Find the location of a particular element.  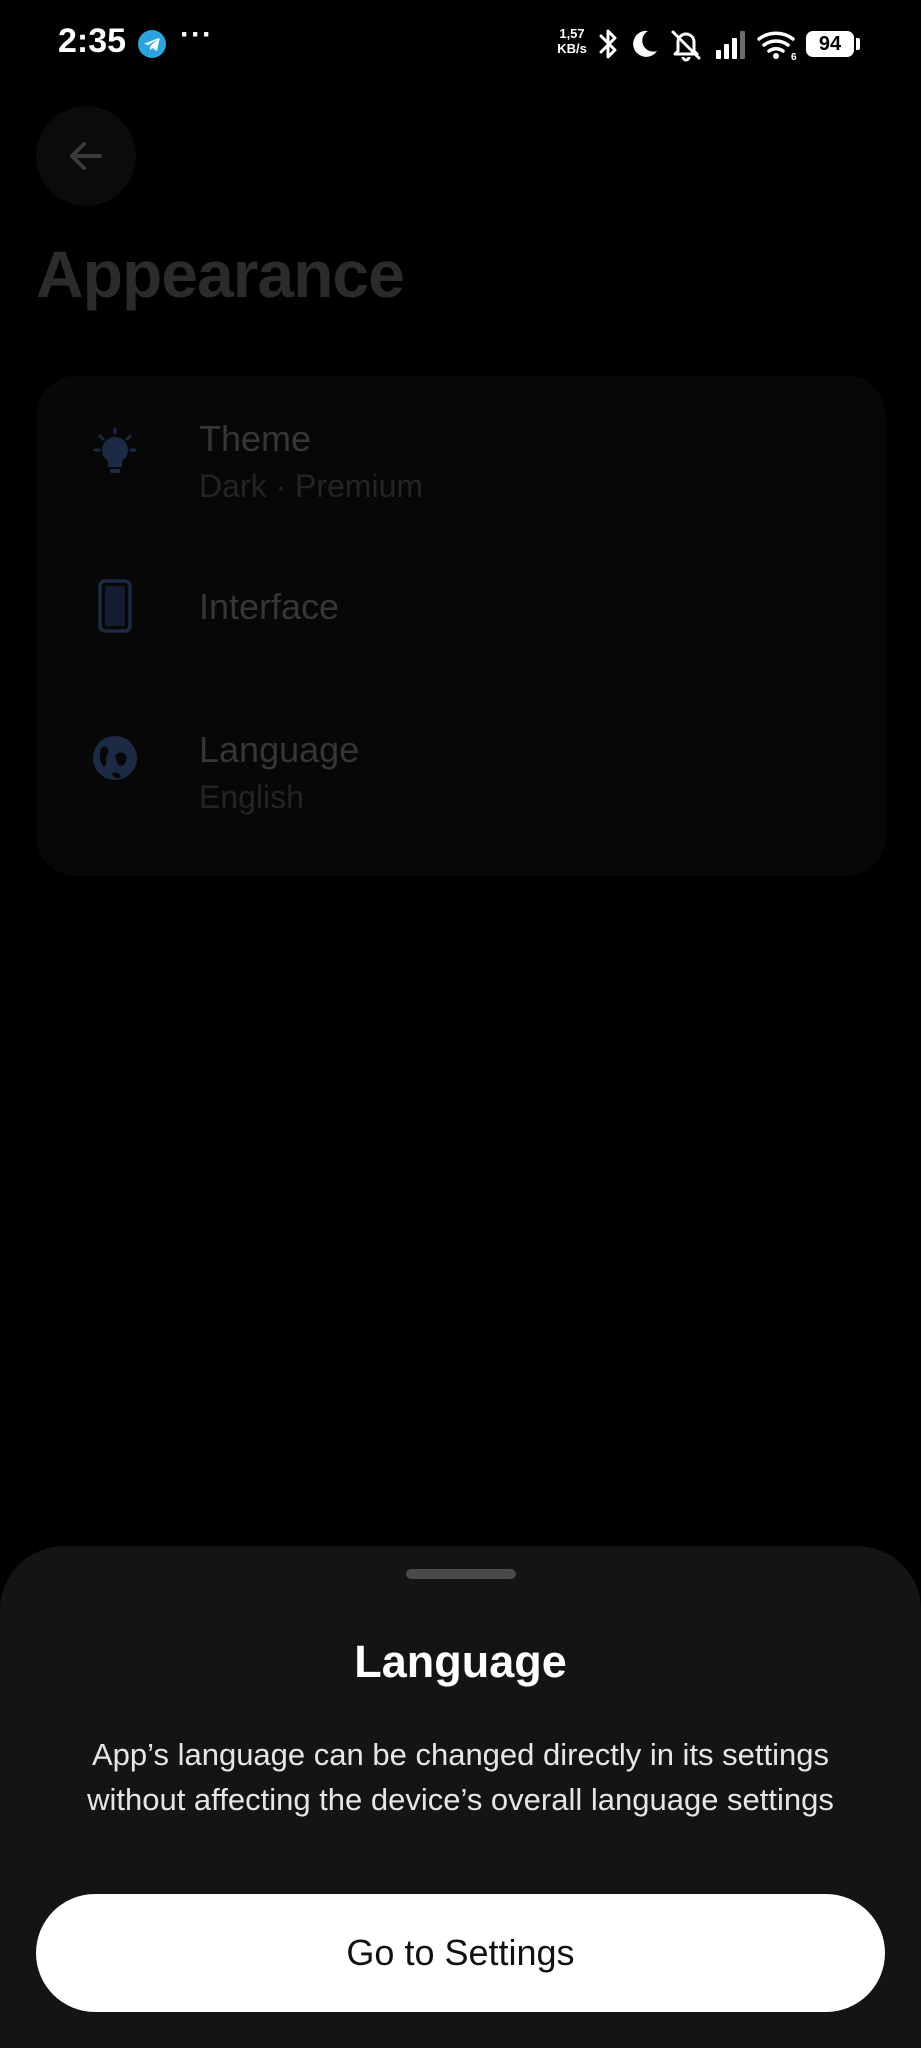

page-title: Appearance is located at coordinates (220, 274).